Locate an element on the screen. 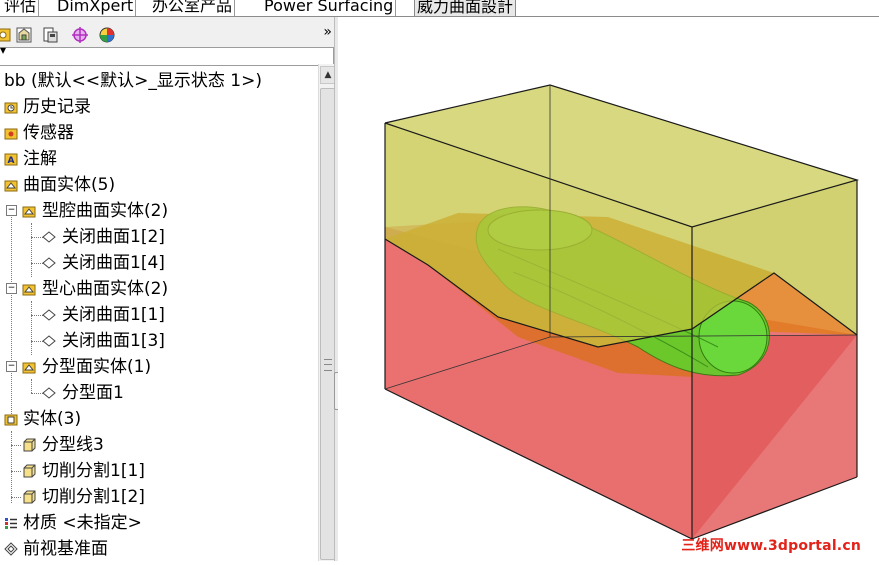 The height and width of the screenshot is (565, 879). history-folder-icon is located at coordinates (11, 108).